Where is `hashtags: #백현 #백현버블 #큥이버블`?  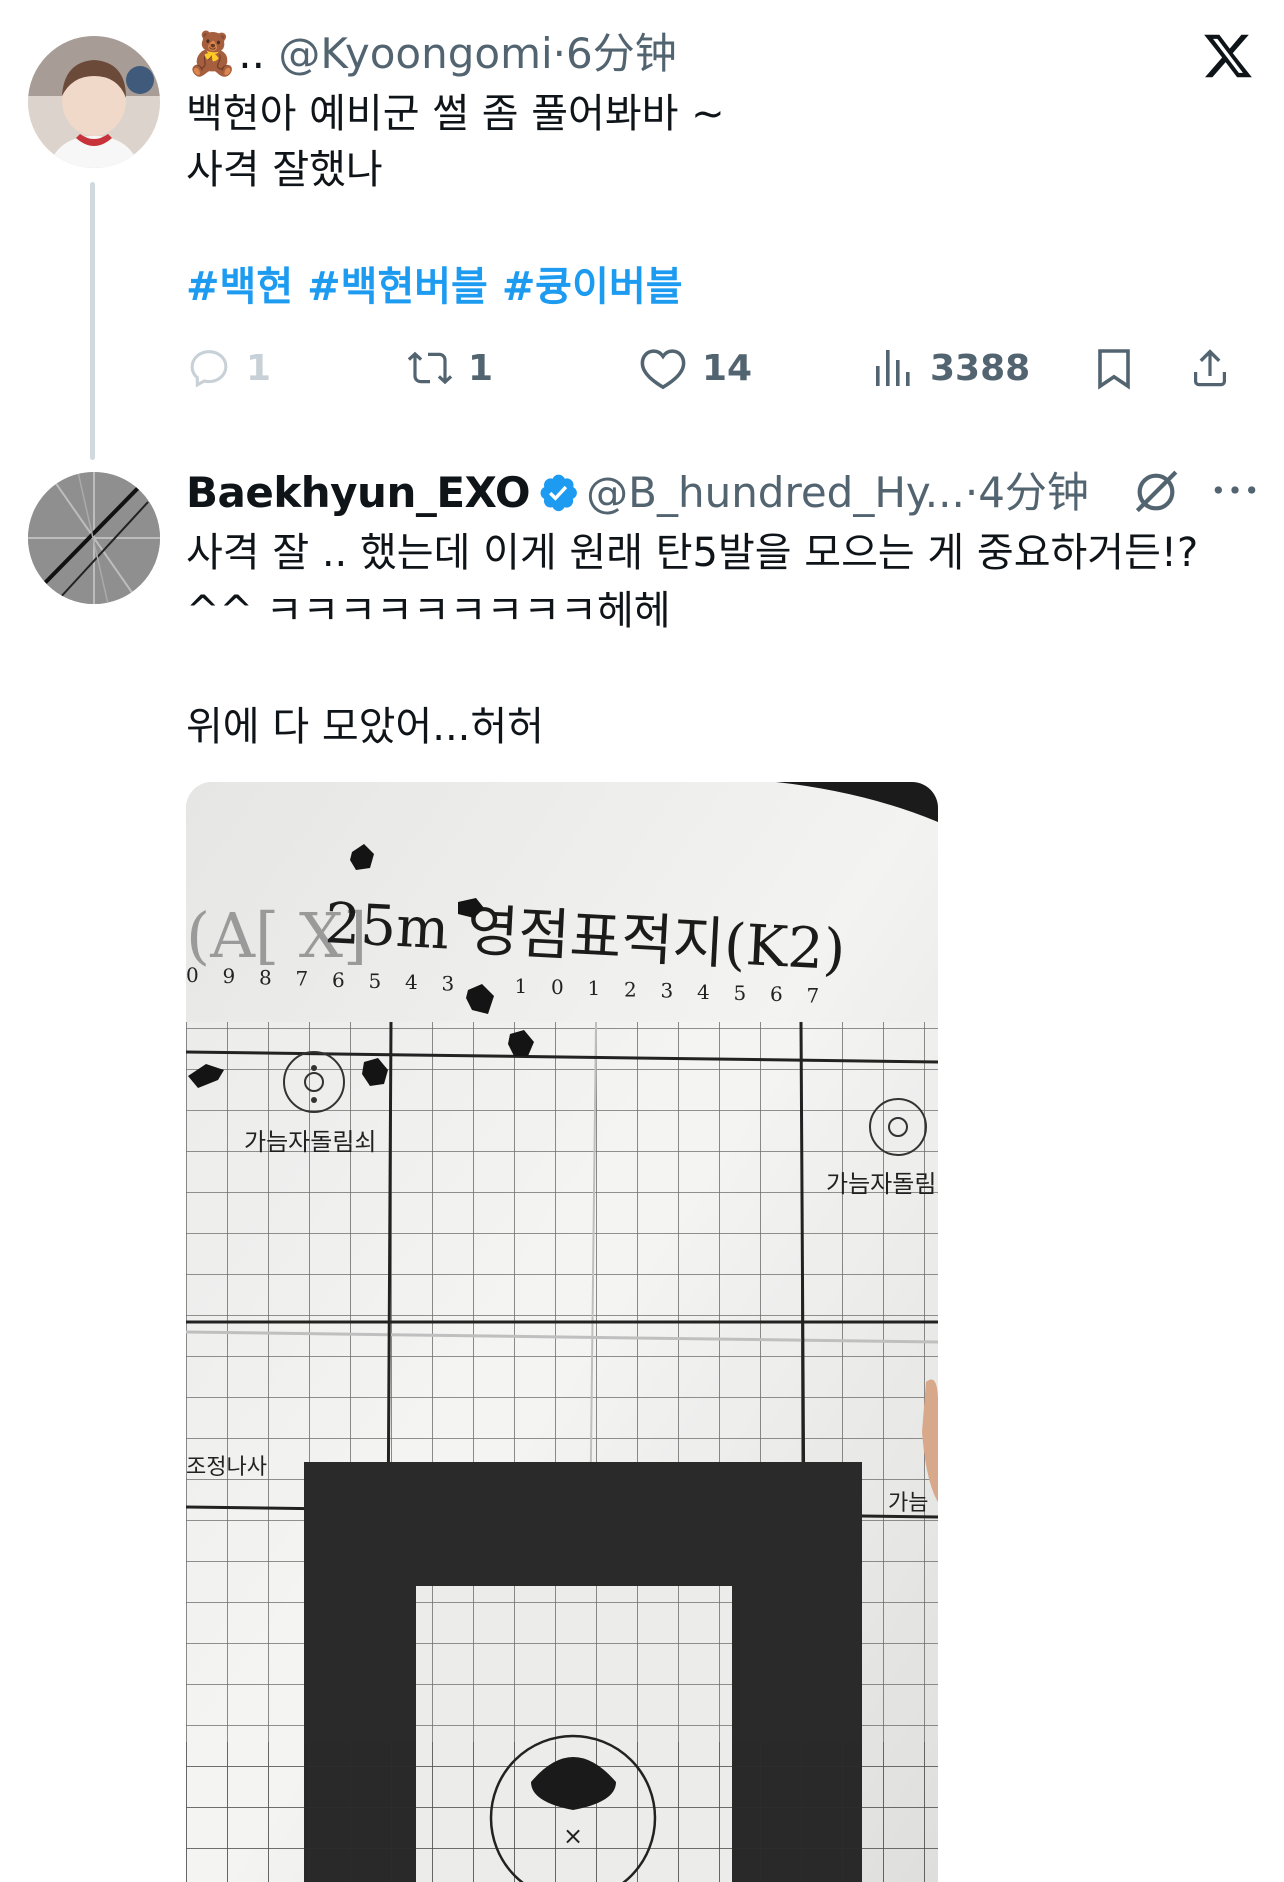 hashtags: #백현 #백현버블 #큥이버블 is located at coordinates (441, 287).